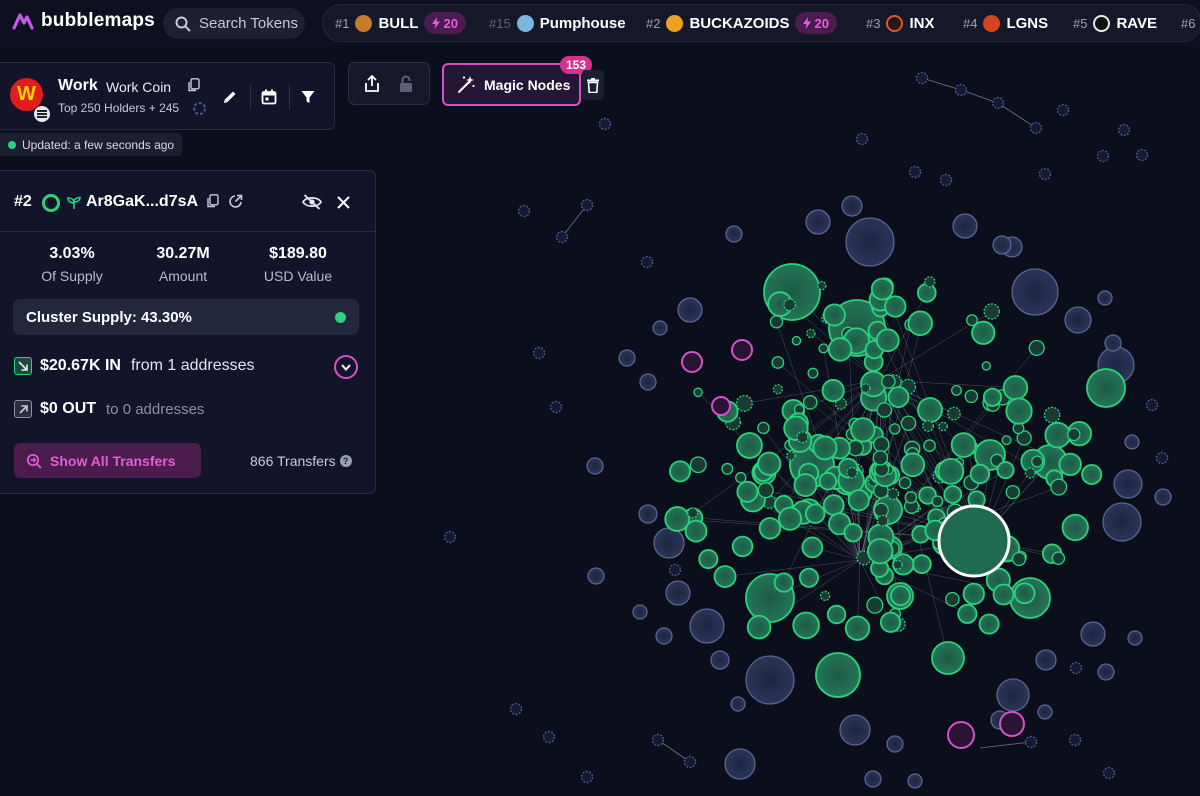 The height and width of the screenshot is (796, 1200). What do you see at coordinates (230, 97) in the screenshot?
I see `edit-icon` at bounding box center [230, 97].